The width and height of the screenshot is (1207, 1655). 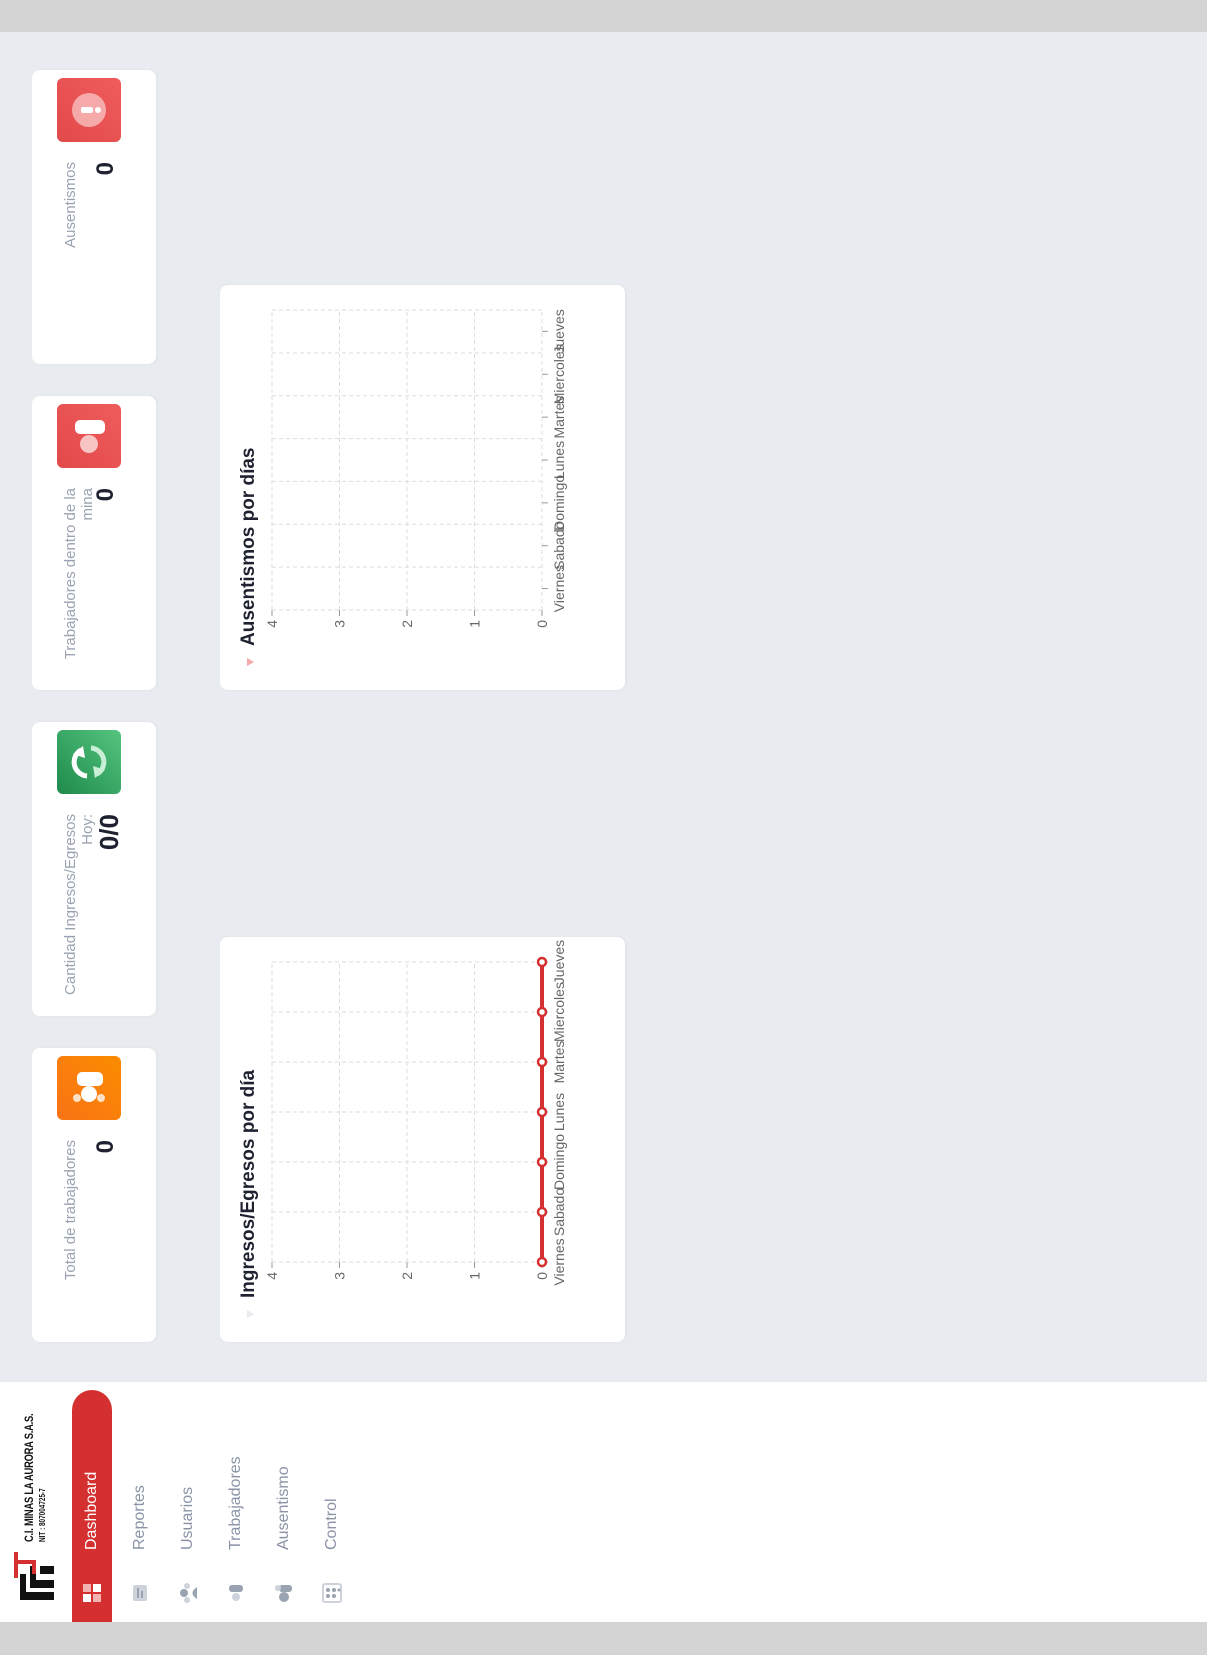 I want to click on sidebar-item-label: Trabajadores, so click(x=235, y=1503).